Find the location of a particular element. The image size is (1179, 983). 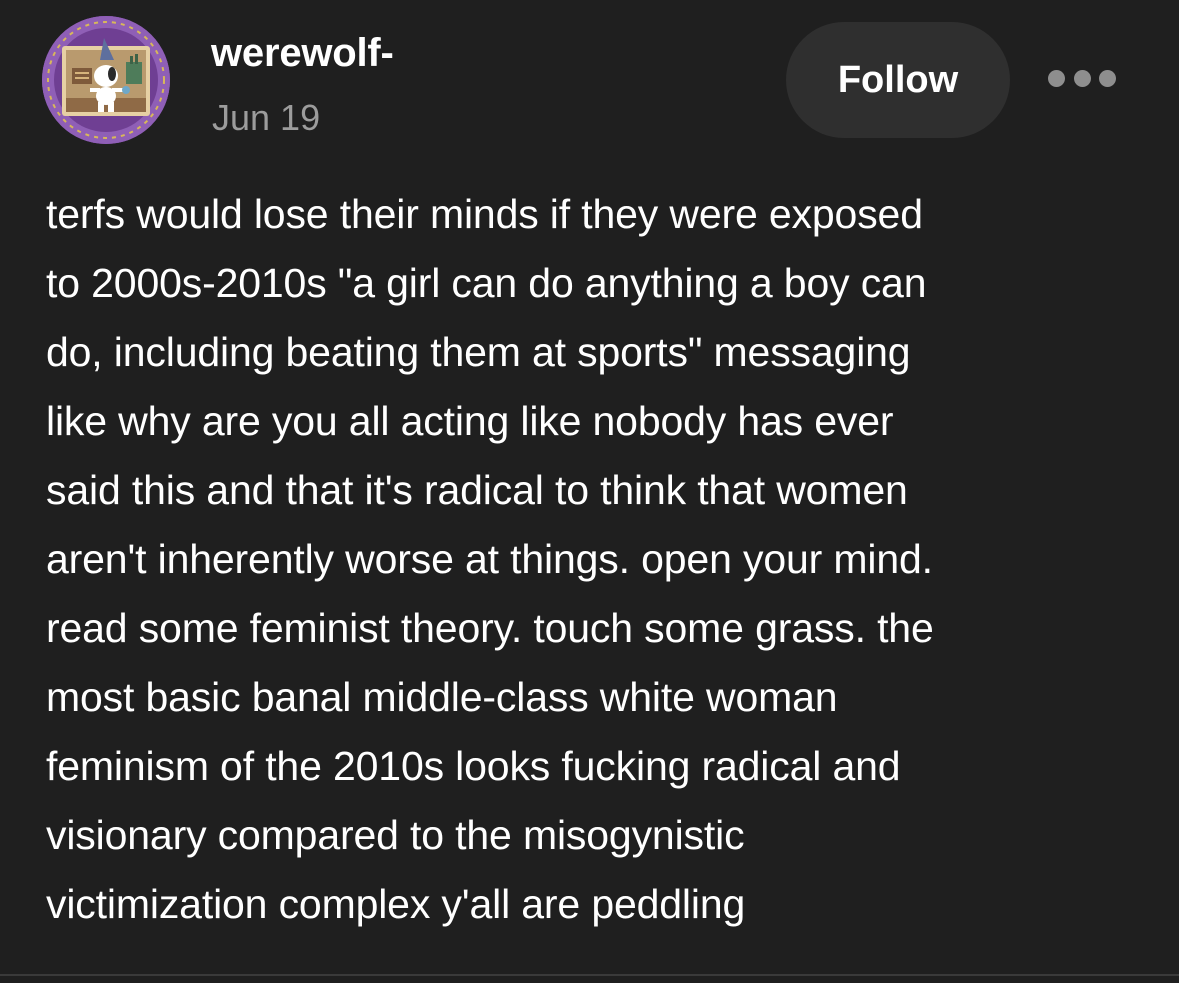

avatar is located at coordinates (106, 80).